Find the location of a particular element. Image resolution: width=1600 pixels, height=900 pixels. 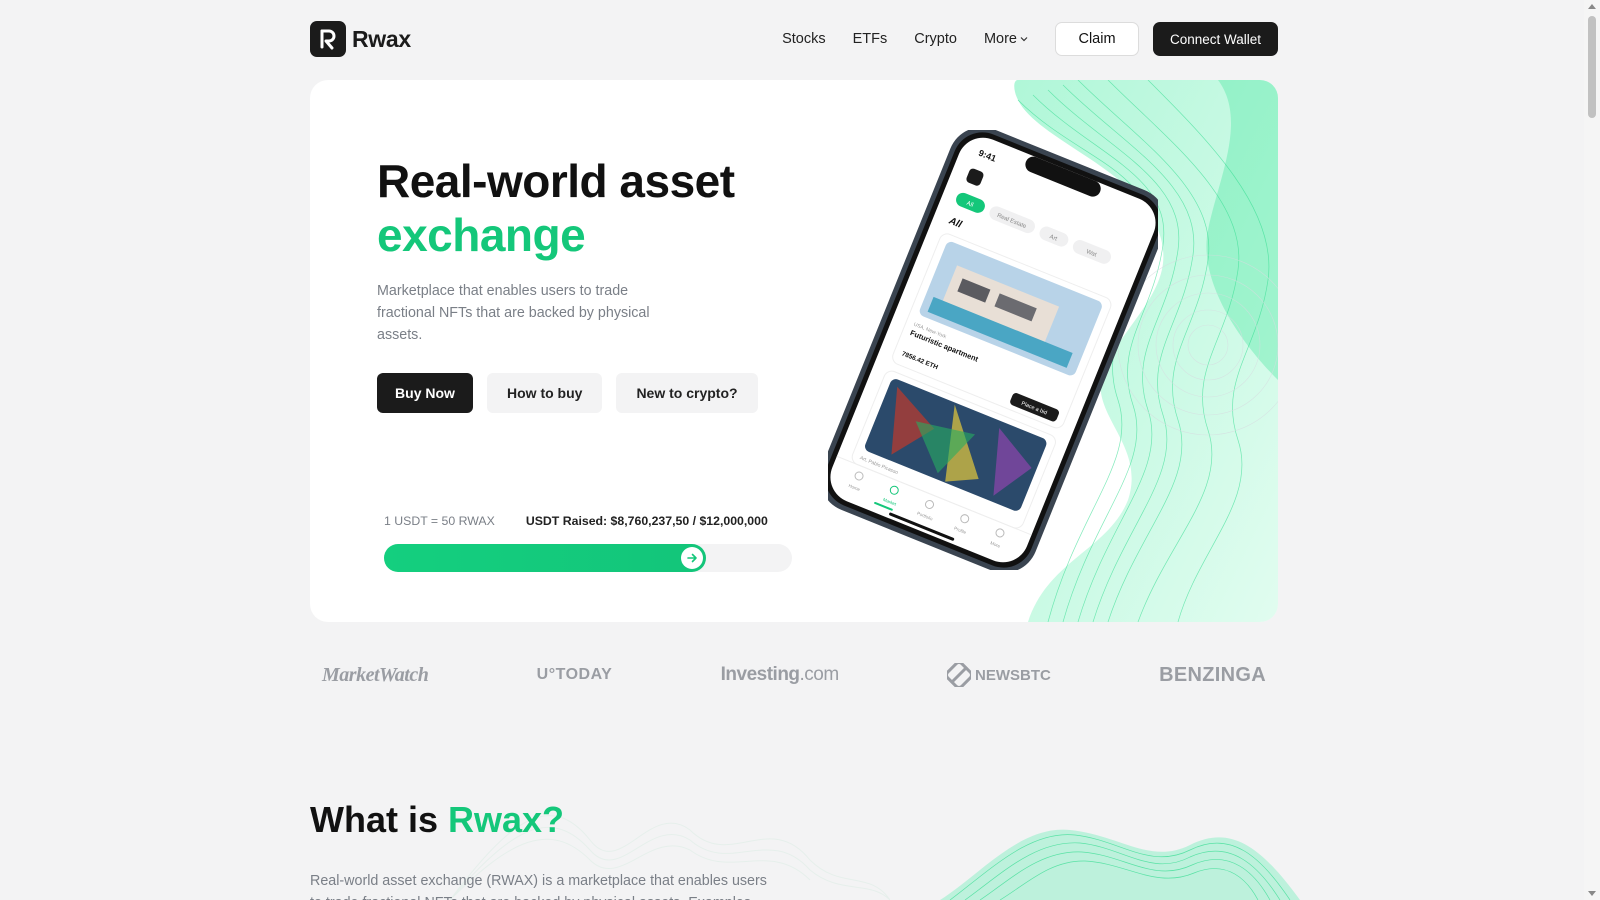

new-to-crypto-button: New to crypto? is located at coordinates (687, 393).